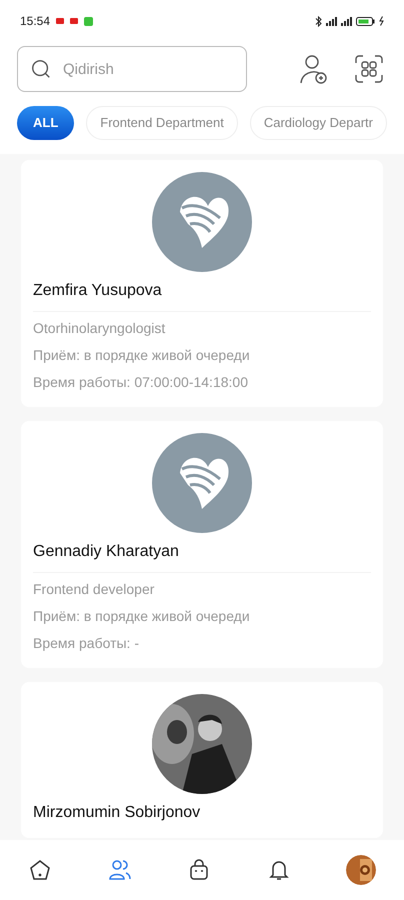 The height and width of the screenshot is (900, 404). What do you see at coordinates (365, 21) in the screenshot?
I see `battery-icon` at bounding box center [365, 21].